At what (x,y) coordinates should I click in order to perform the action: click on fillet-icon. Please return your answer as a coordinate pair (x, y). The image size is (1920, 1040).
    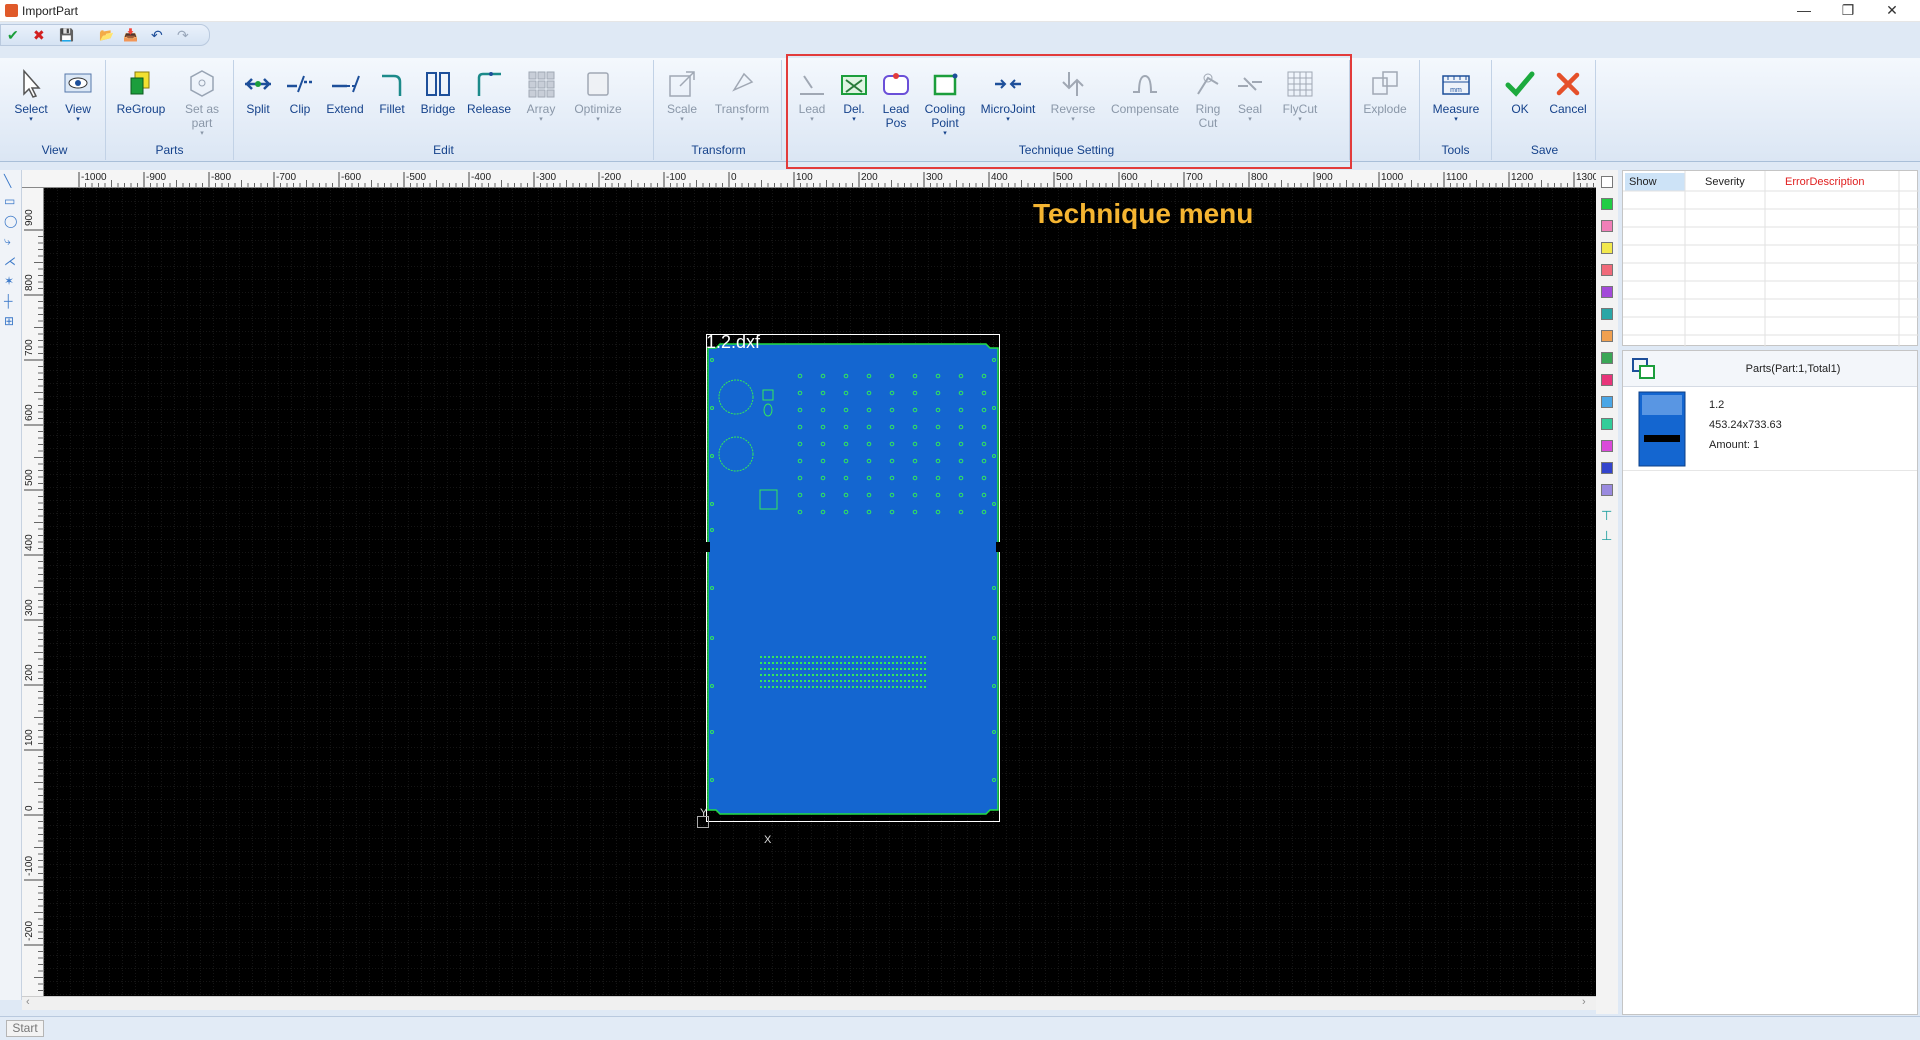
    Looking at the image, I should click on (392, 85).